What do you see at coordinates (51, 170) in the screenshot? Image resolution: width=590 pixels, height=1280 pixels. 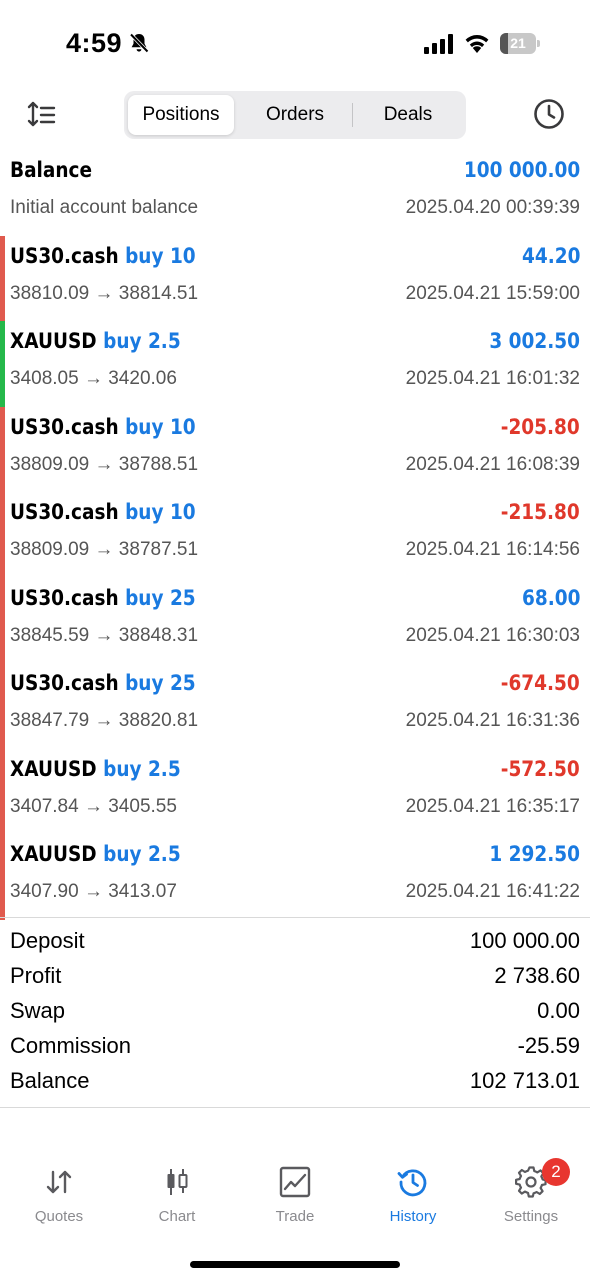 I see `balance-entry-title: Balance` at bounding box center [51, 170].